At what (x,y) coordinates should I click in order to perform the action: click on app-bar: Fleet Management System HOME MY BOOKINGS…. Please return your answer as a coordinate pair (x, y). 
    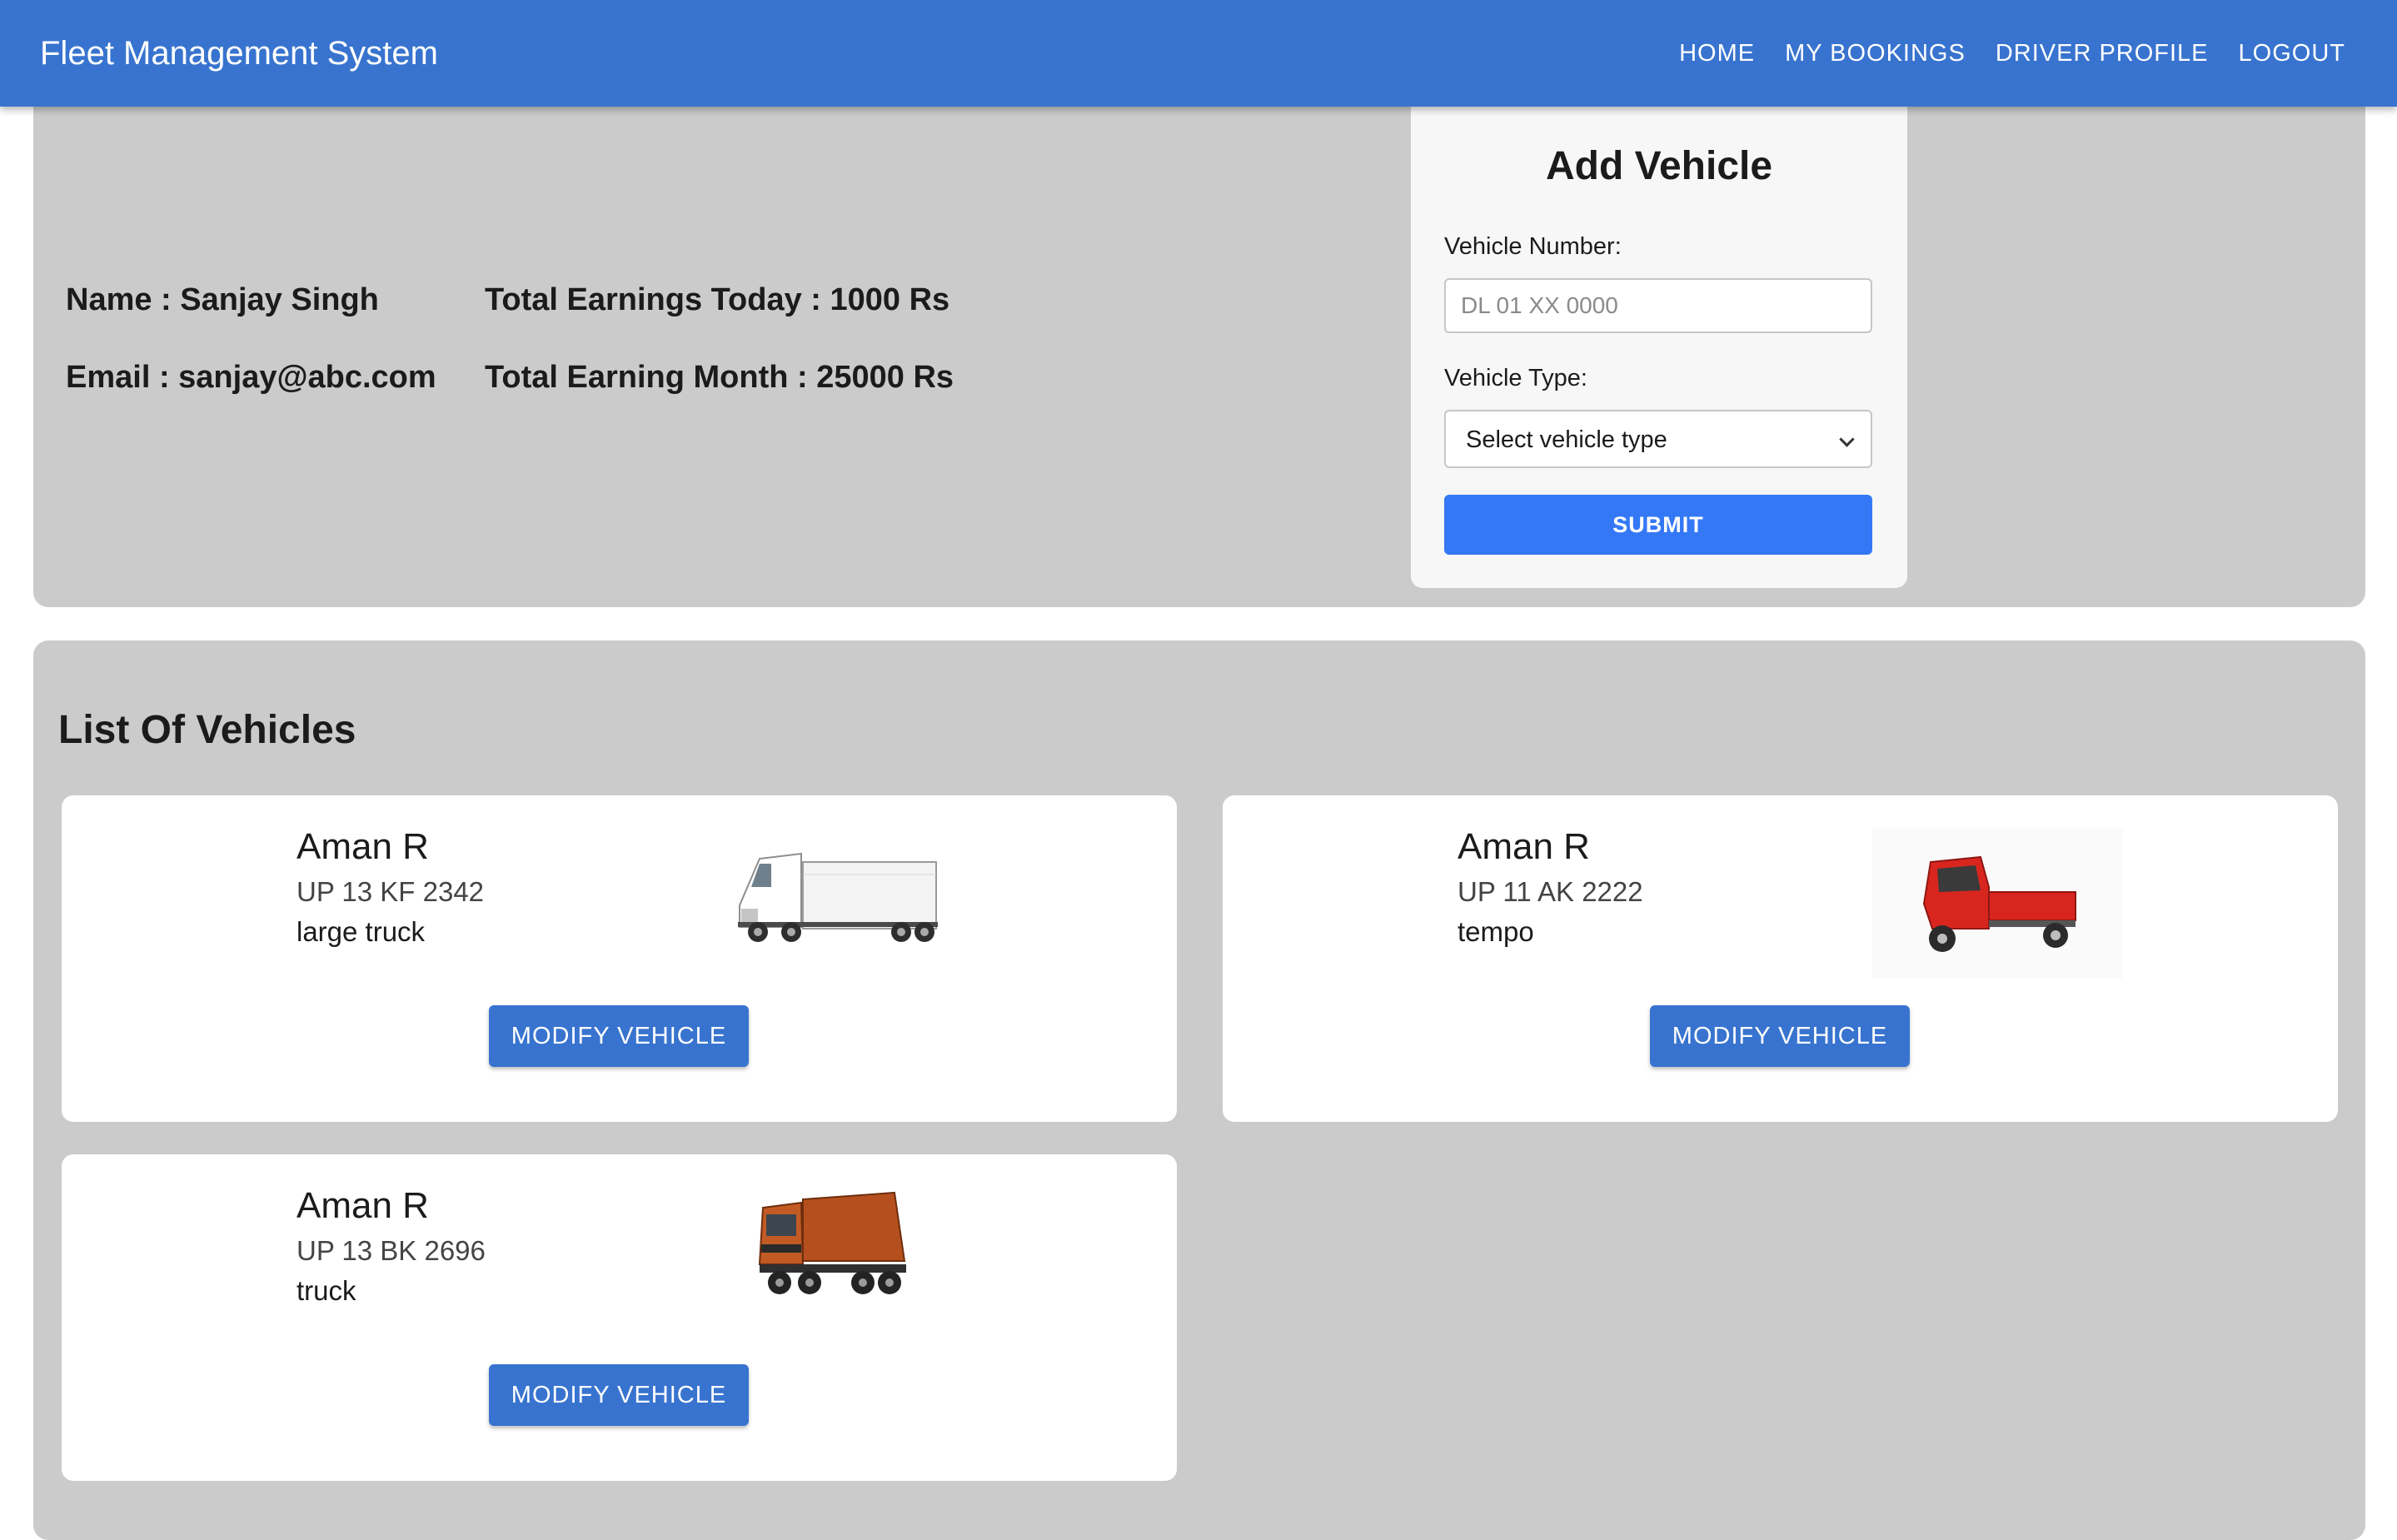
    Looking at the image, I should click on (1198, 53).